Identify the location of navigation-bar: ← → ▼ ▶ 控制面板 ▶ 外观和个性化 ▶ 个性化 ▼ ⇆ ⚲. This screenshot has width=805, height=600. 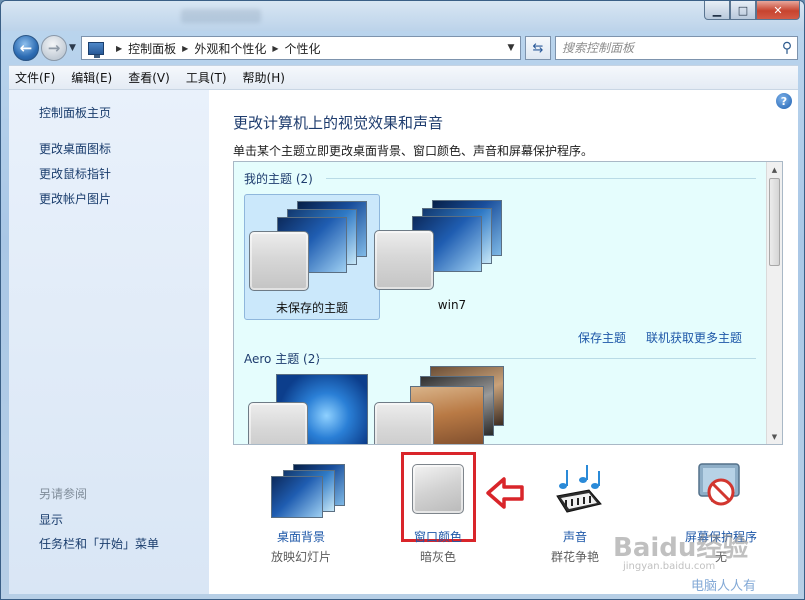
(403, 47).